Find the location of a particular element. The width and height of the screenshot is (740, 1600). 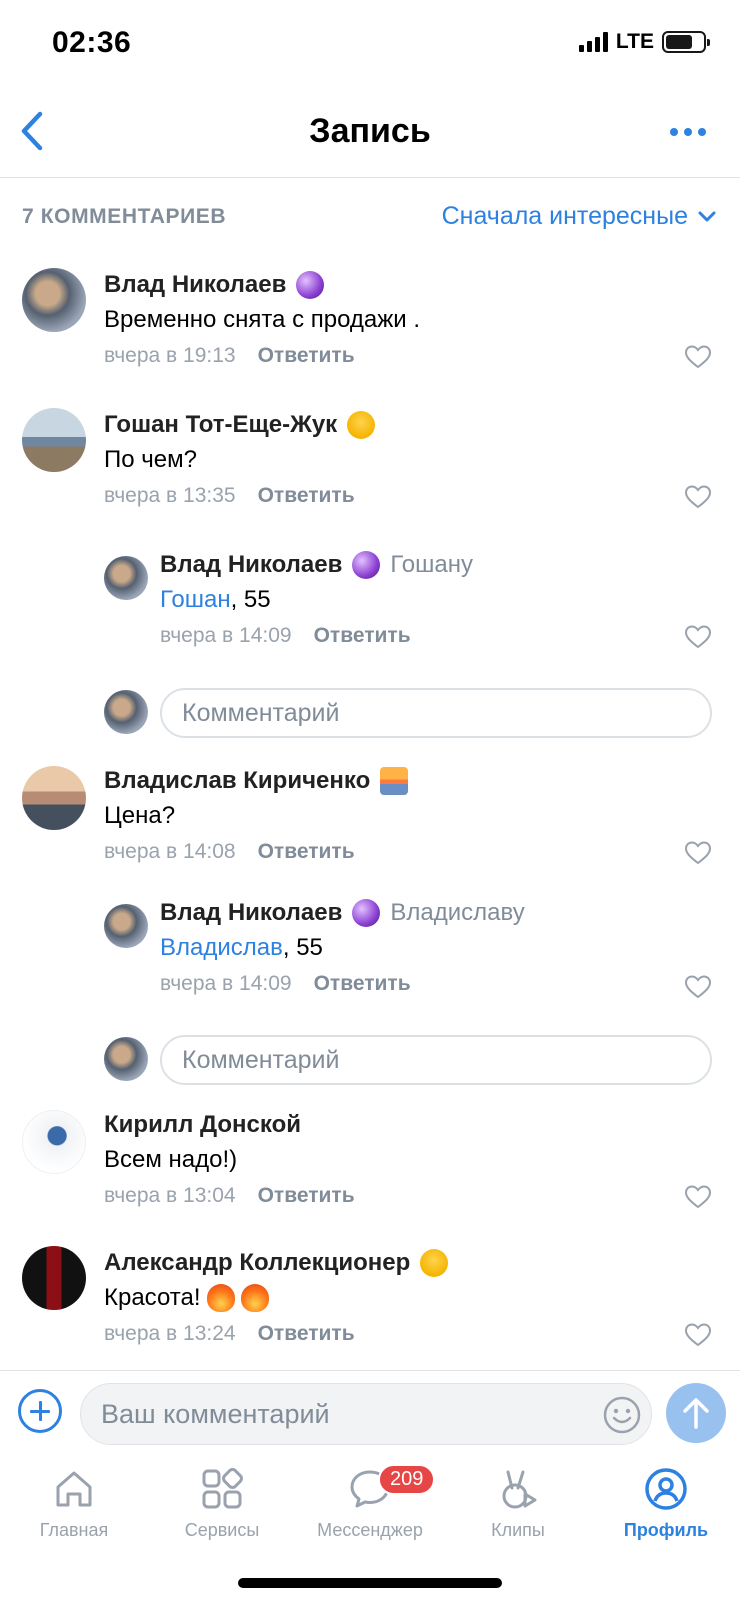

sort-selector: Сначала интересные is located at coordinates (579, 216).